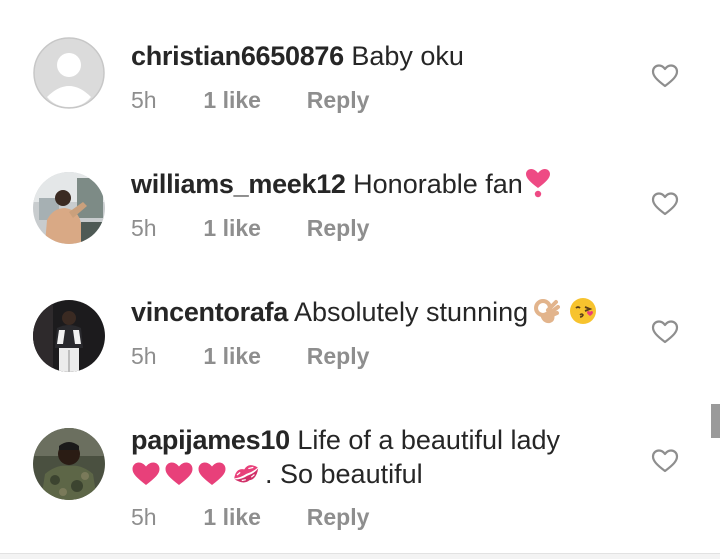  I want to click on comment-body: christian6650876 Baby oku, so click(381, 56).